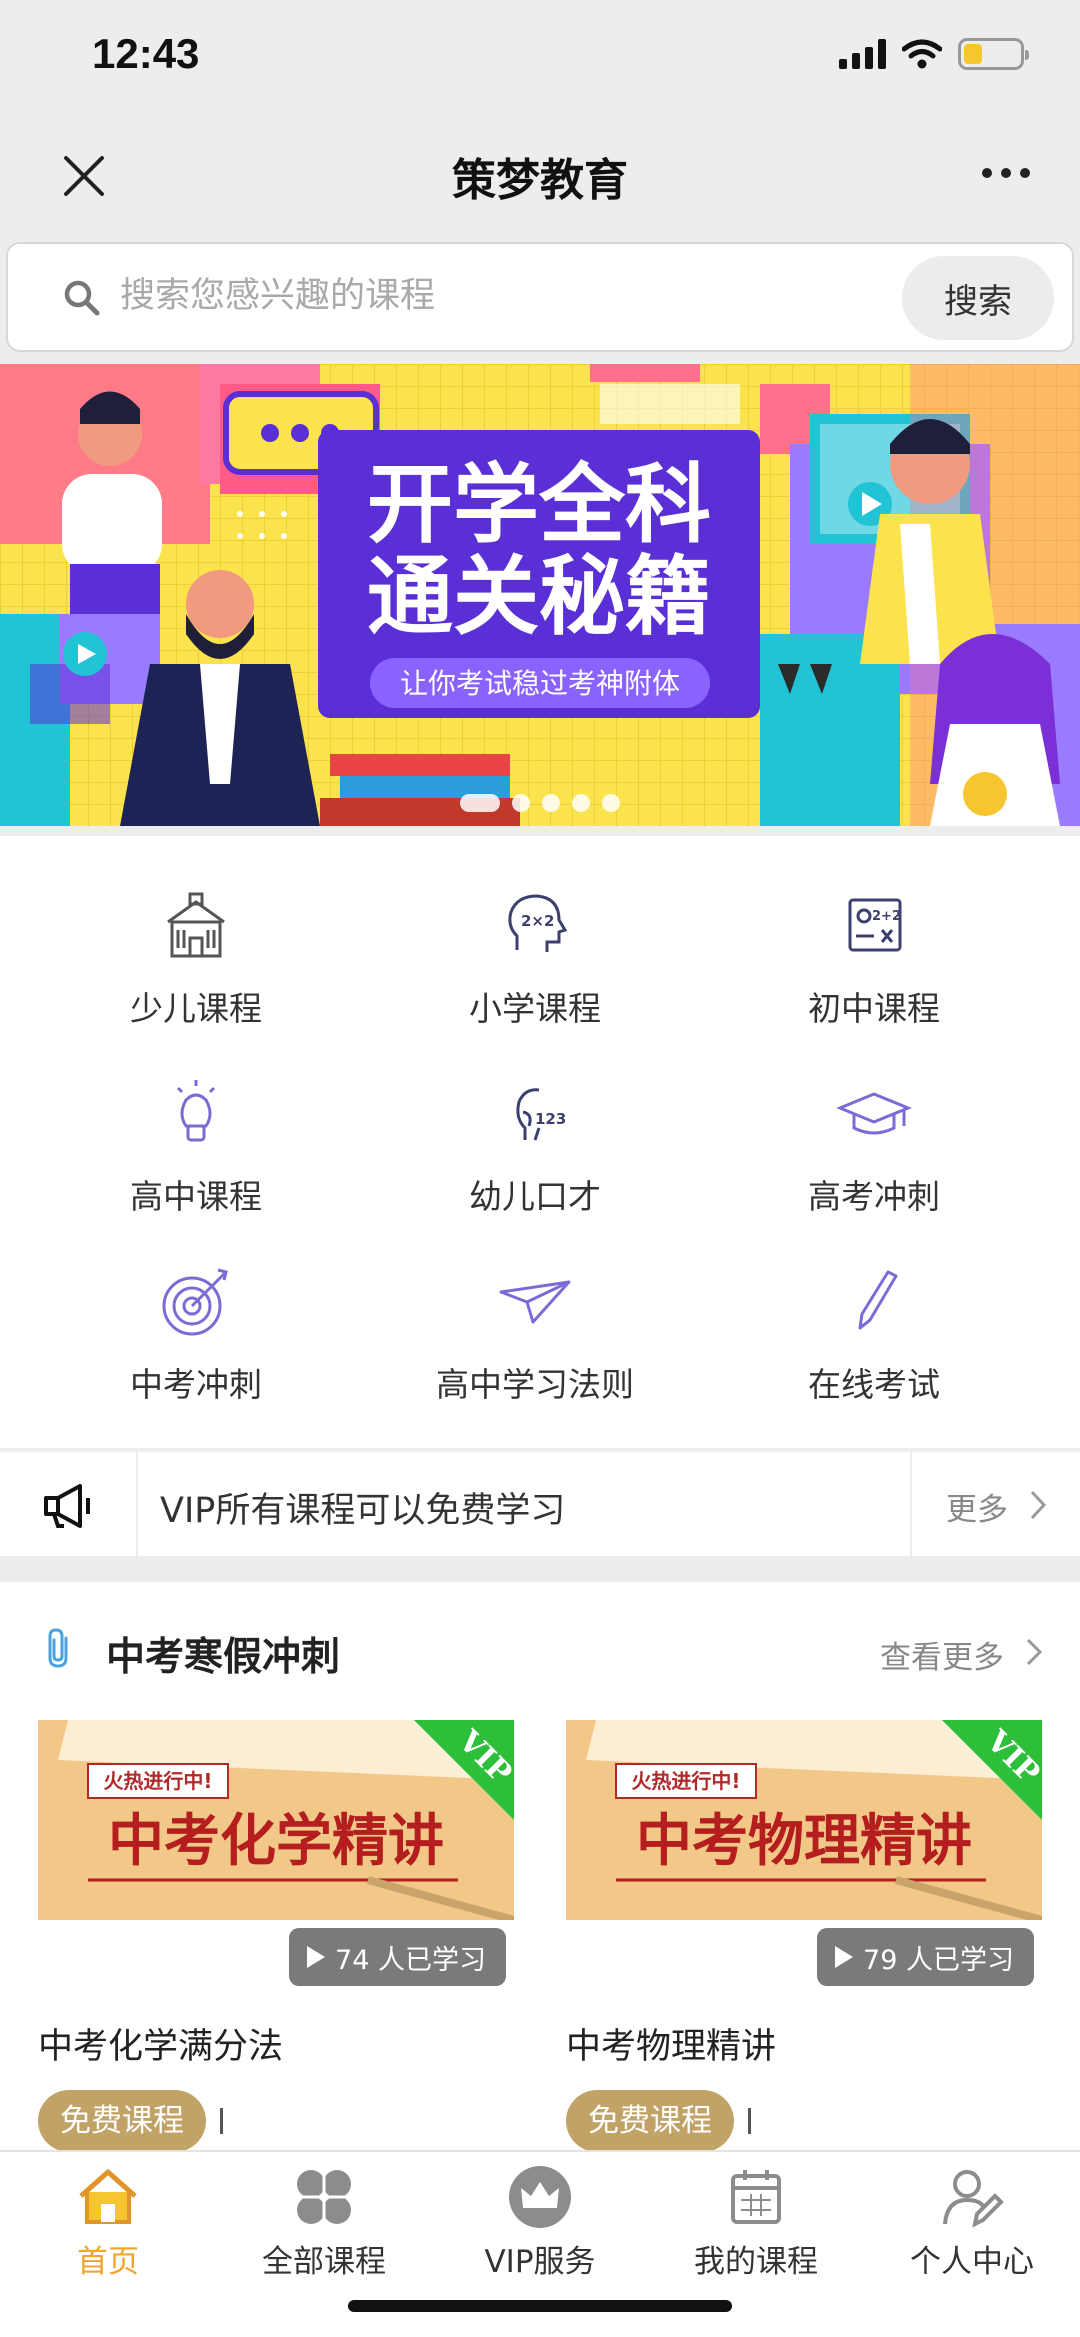  I want to click on notice-text: VIP所有课程可以免费学习, so click(363, 1511).